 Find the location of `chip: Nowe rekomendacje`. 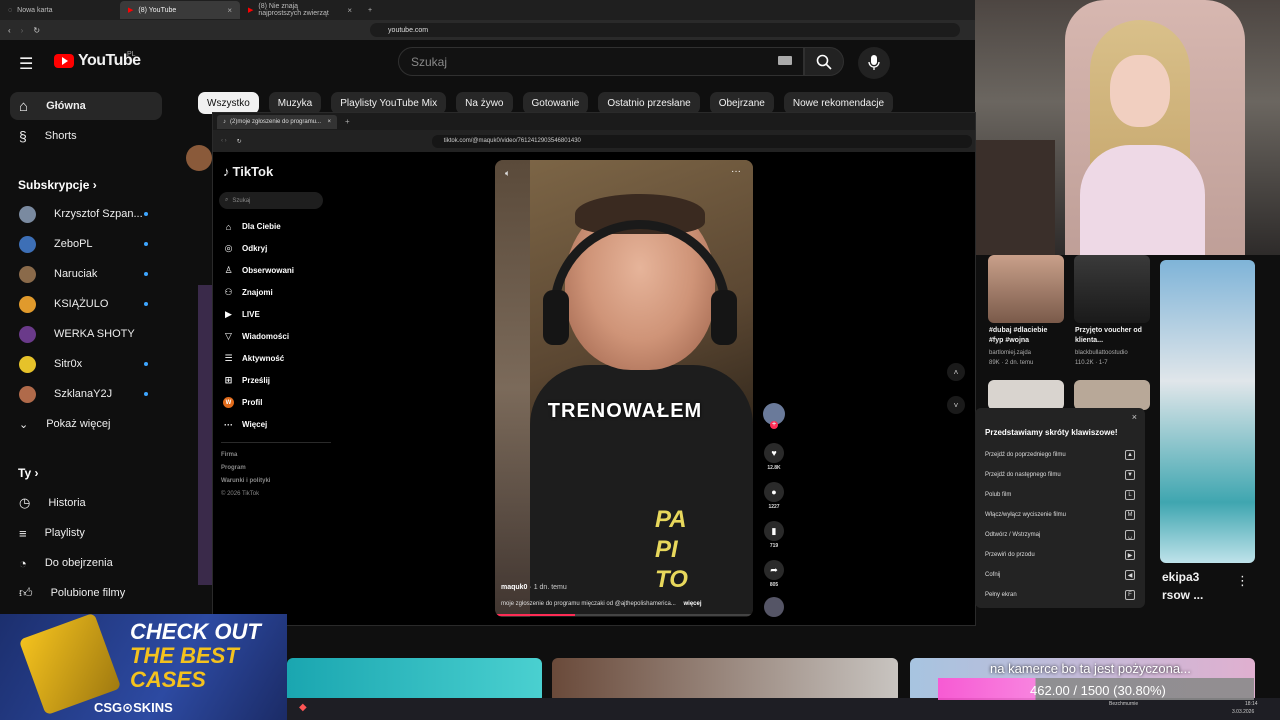

chip: Nowe rekomendacje is located at coordinates (838, 103).